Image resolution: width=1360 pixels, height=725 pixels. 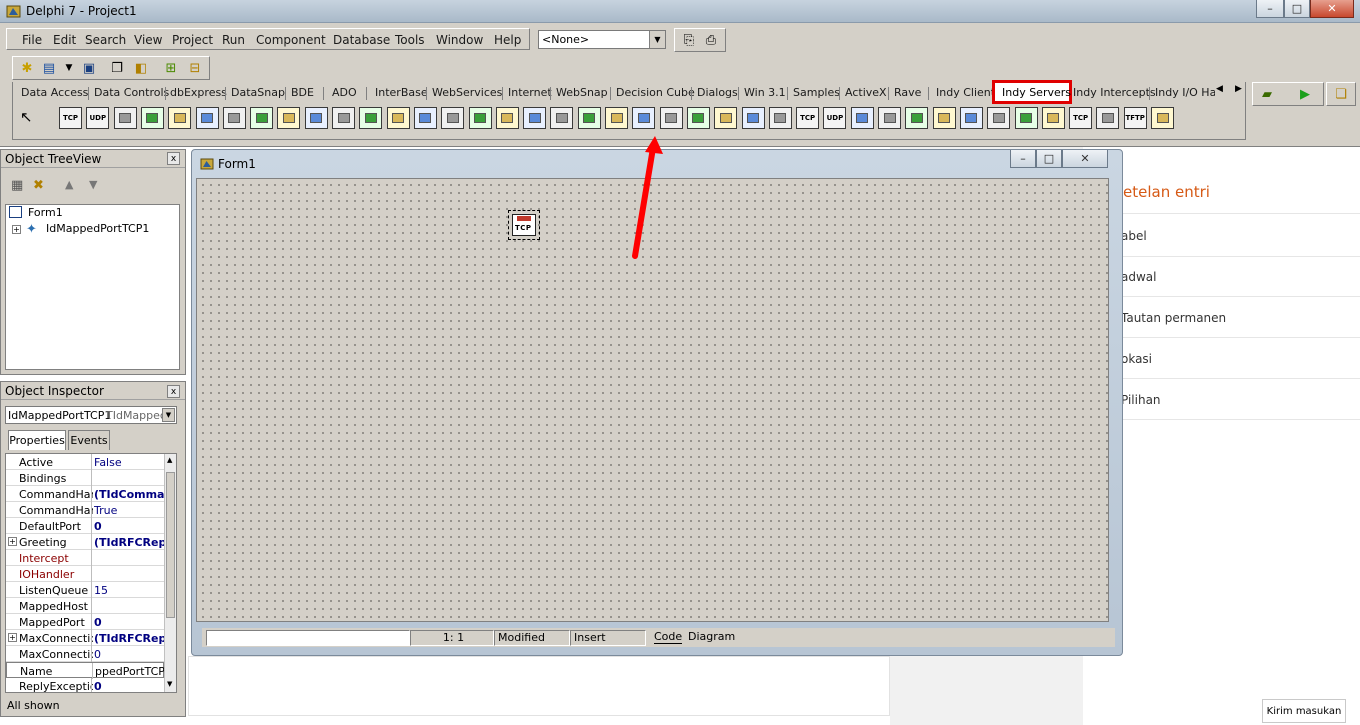 What do you see at coordinates (117, 68) in the screenshot?
I see `save-all-icon: ❐` at bounding box center [117, 68].